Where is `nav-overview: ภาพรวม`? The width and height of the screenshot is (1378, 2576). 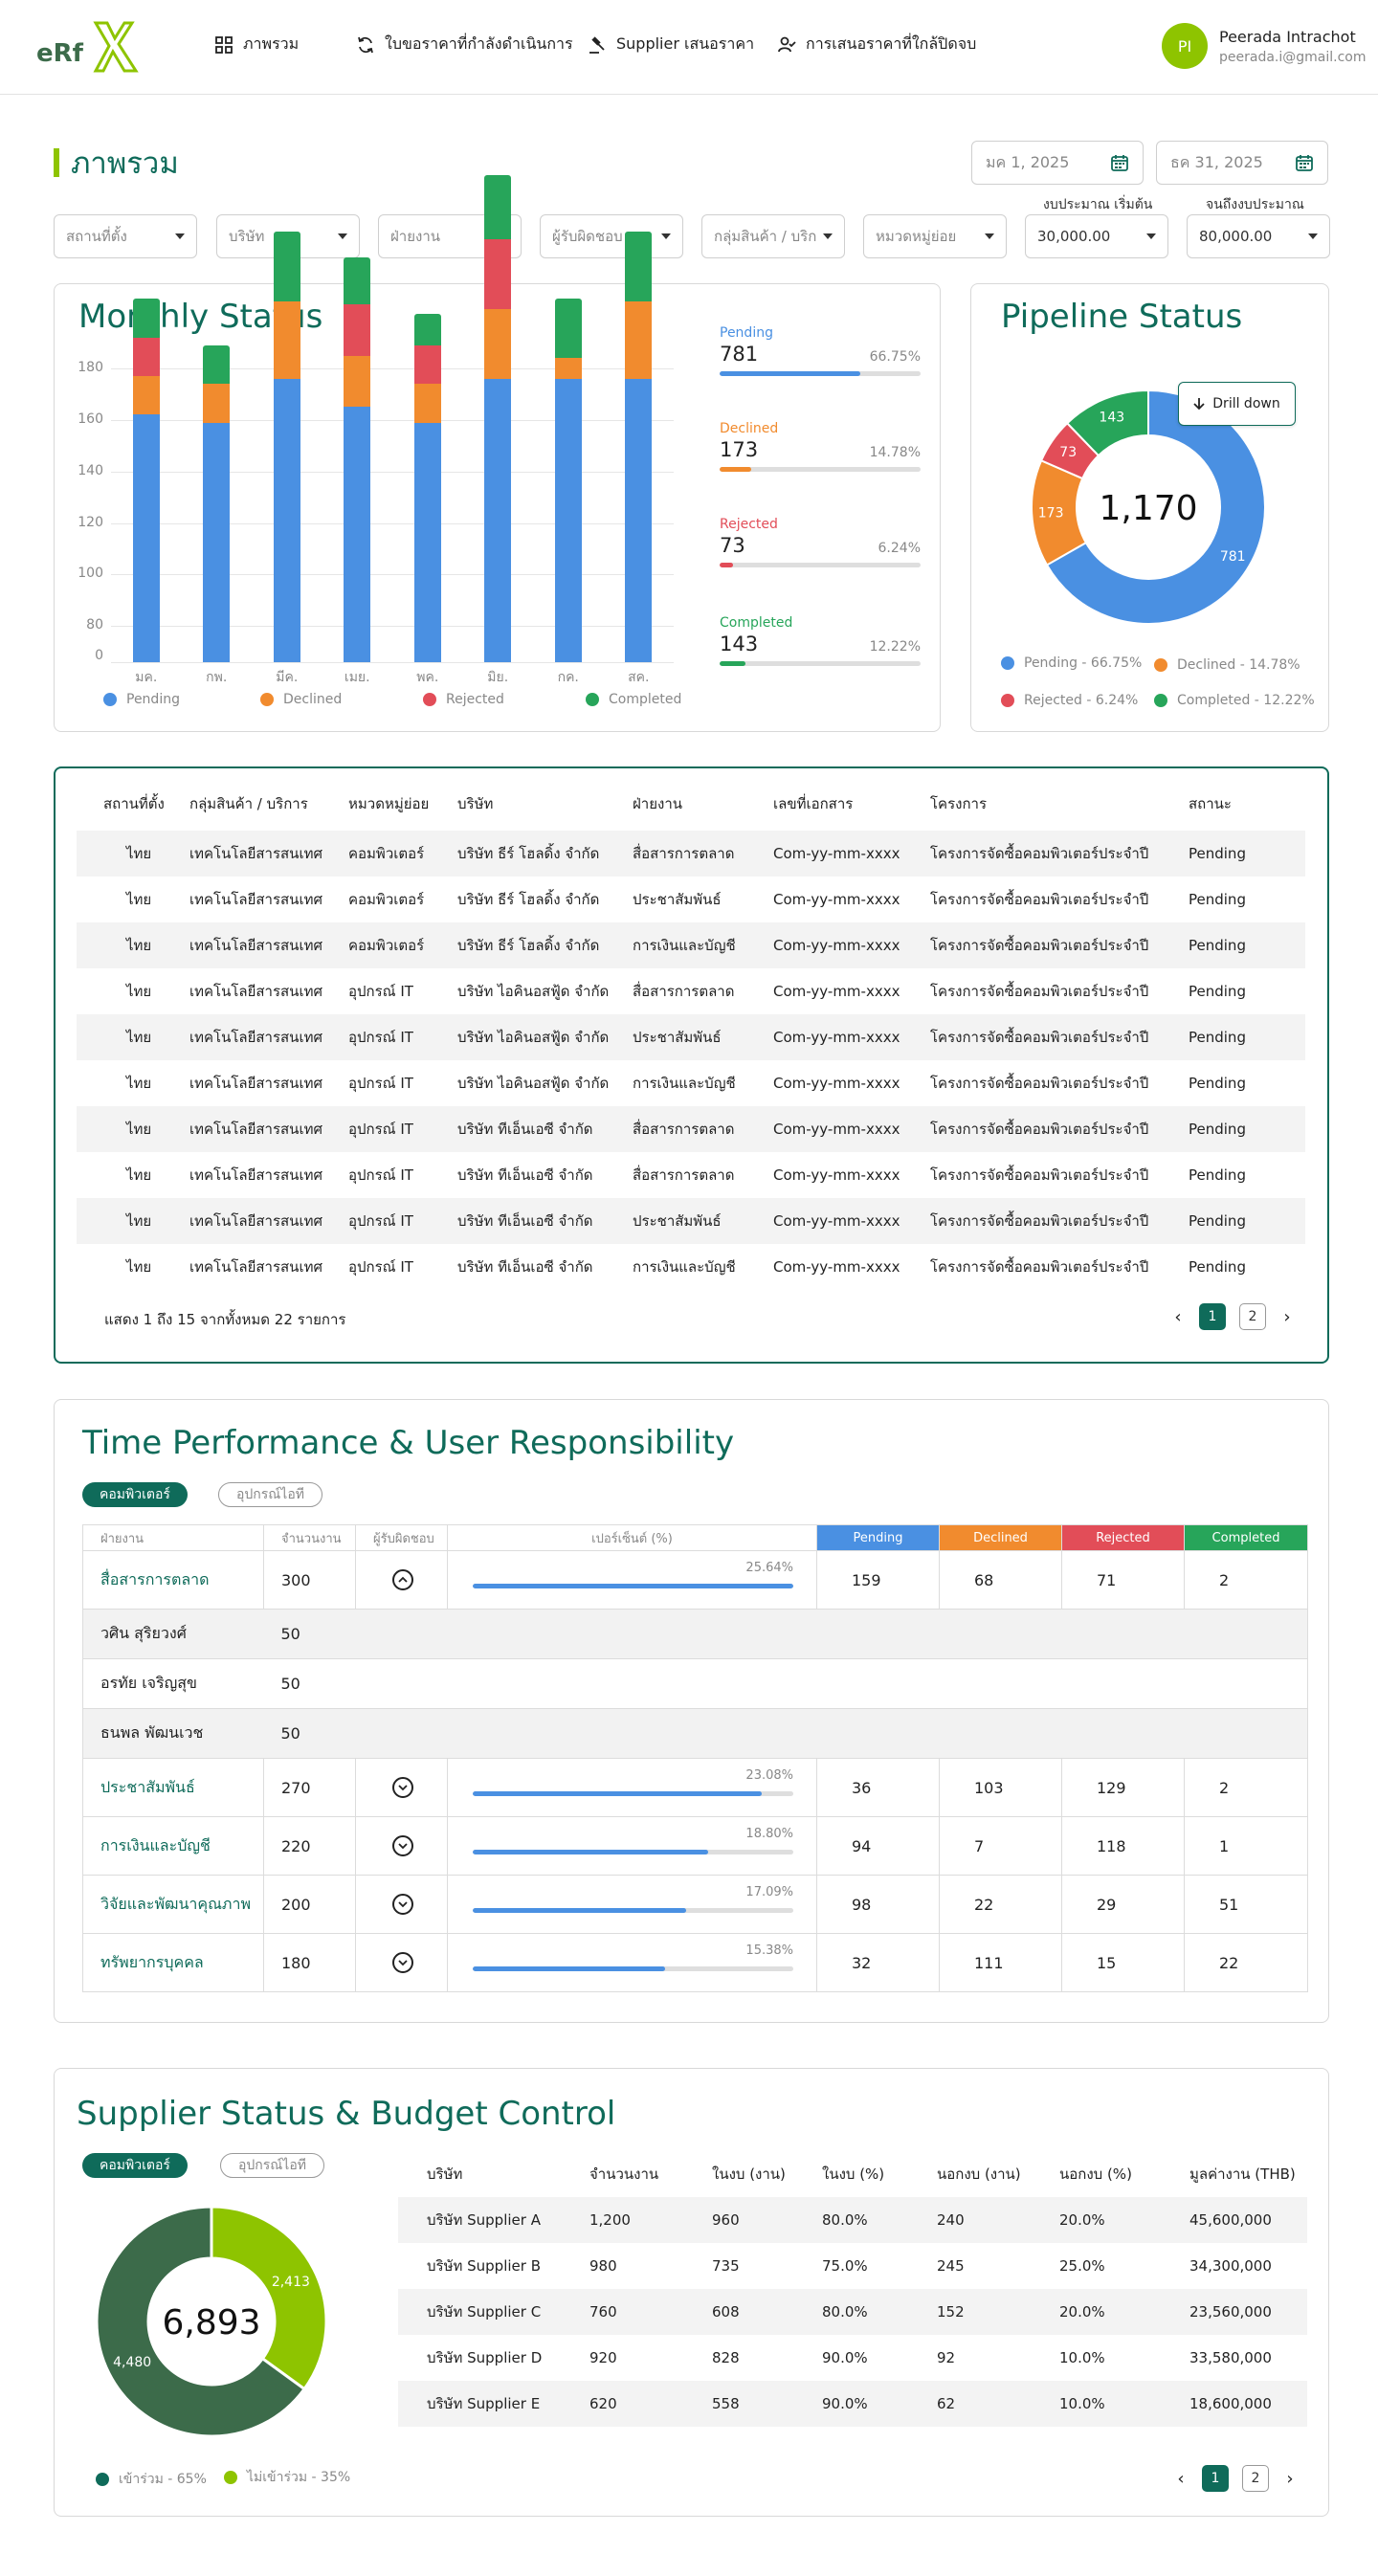 nav-overview: ภาพรวม is located at coordinates (256, 44).